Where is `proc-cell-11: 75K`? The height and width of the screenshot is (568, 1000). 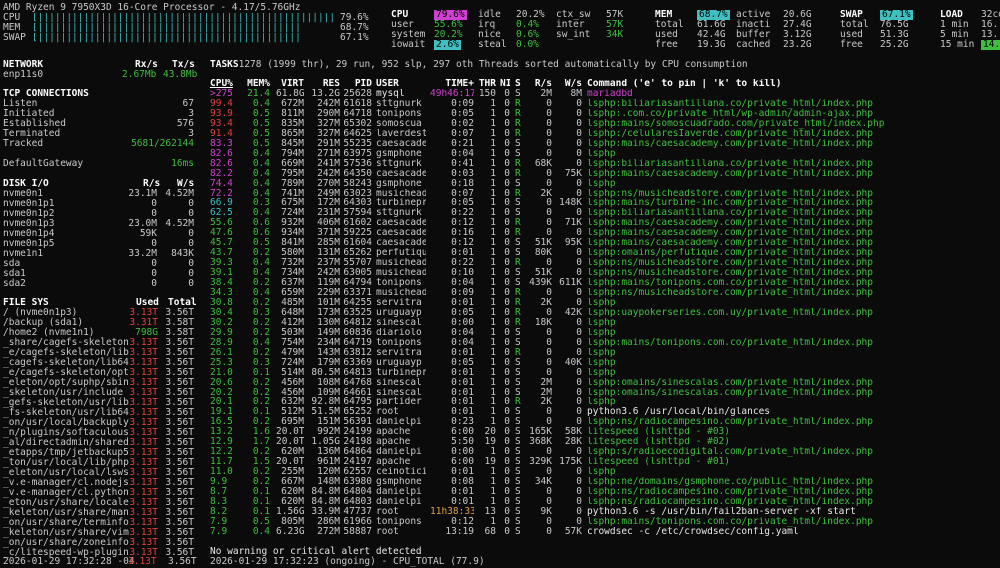 proc-cell-11: 75K is located at coordinates (573, 173).